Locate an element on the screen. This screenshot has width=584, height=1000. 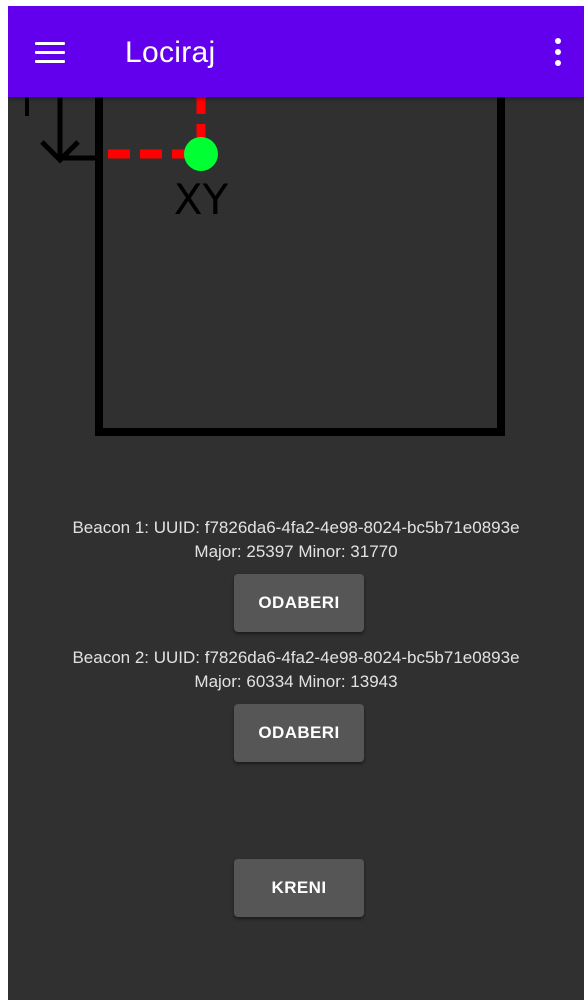
position-marker is located at coordinates (201, 154).